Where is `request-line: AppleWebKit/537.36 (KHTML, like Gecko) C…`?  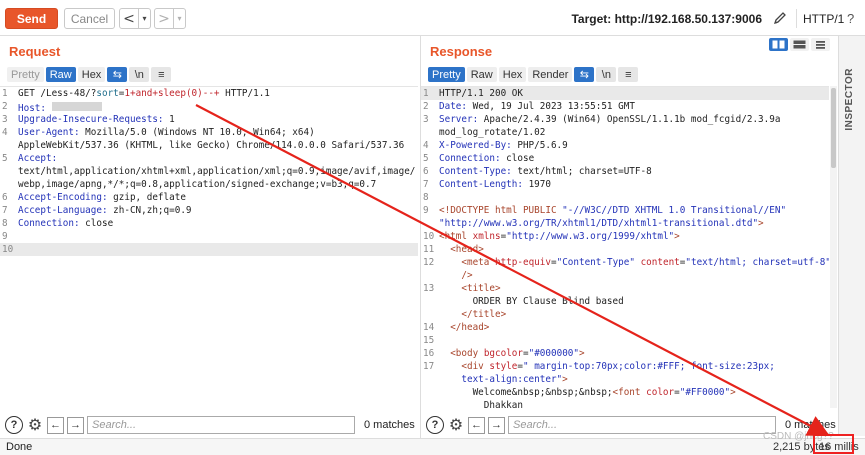 request-line: AppleWebKit/537.36 (KHTML, like Gecko) C… is located at coordinates (211, 145).